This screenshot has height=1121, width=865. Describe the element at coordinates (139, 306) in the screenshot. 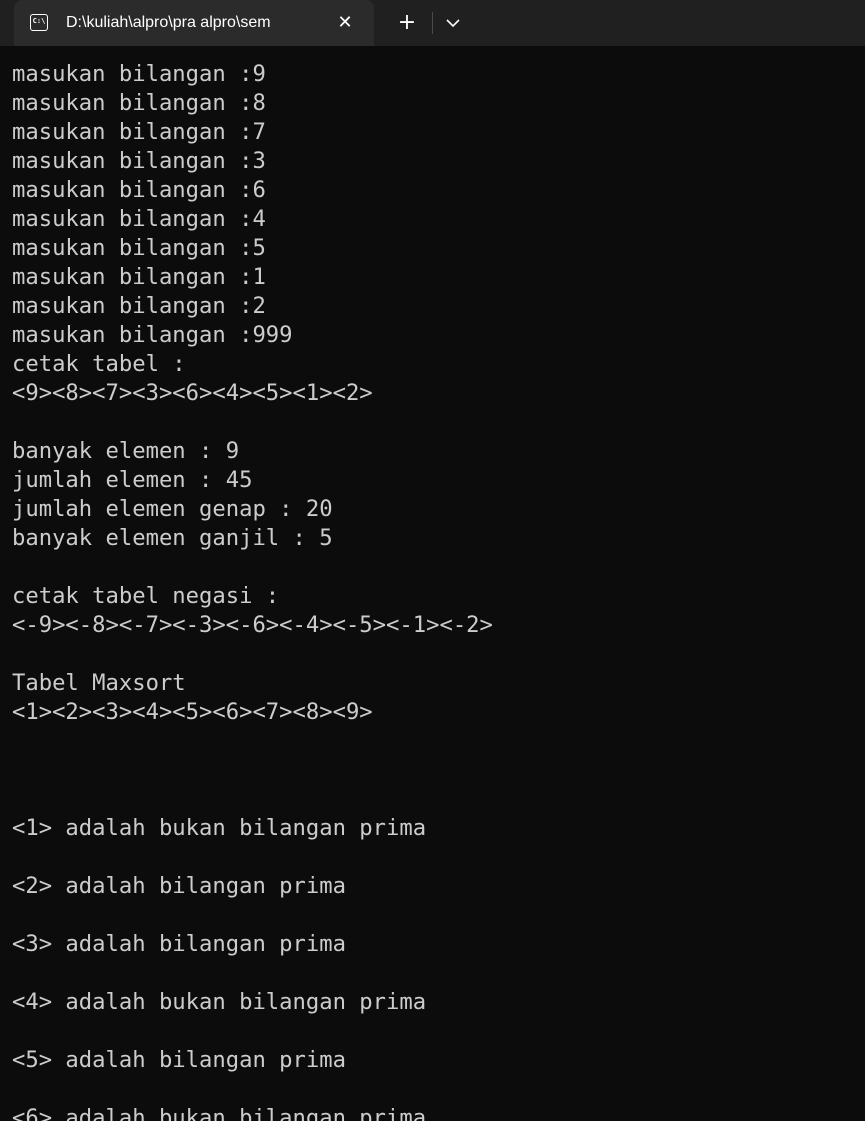

I see `terminal-line: masukan bilangan :2` at that location.